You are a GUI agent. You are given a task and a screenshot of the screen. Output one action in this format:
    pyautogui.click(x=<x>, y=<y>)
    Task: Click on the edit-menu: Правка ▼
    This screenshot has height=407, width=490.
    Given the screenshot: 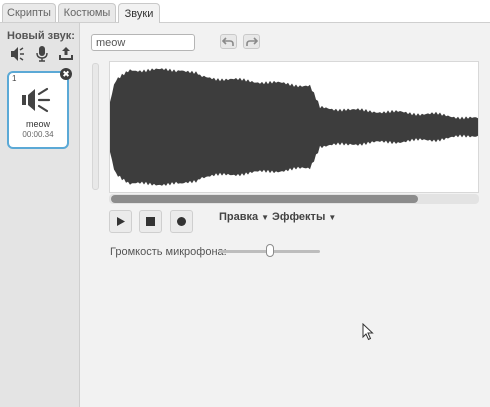 What is the action you would take?
    pyautogui.click(x=244, y=217)
    